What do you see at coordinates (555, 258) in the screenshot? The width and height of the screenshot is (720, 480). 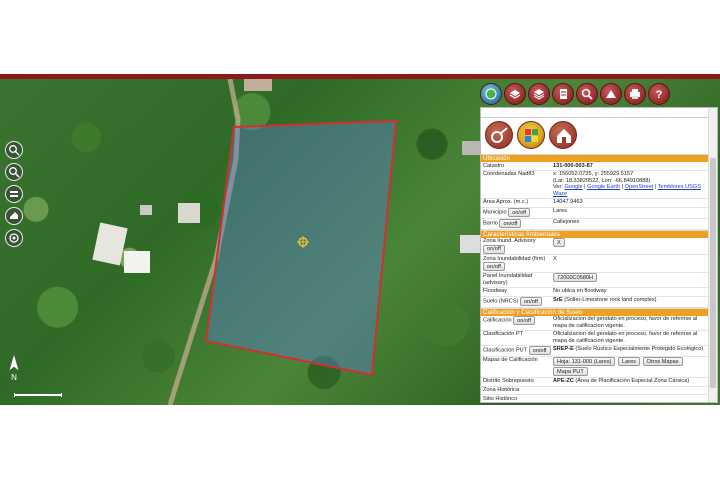 I see `row-value: X` at bounding box center [555, 258].